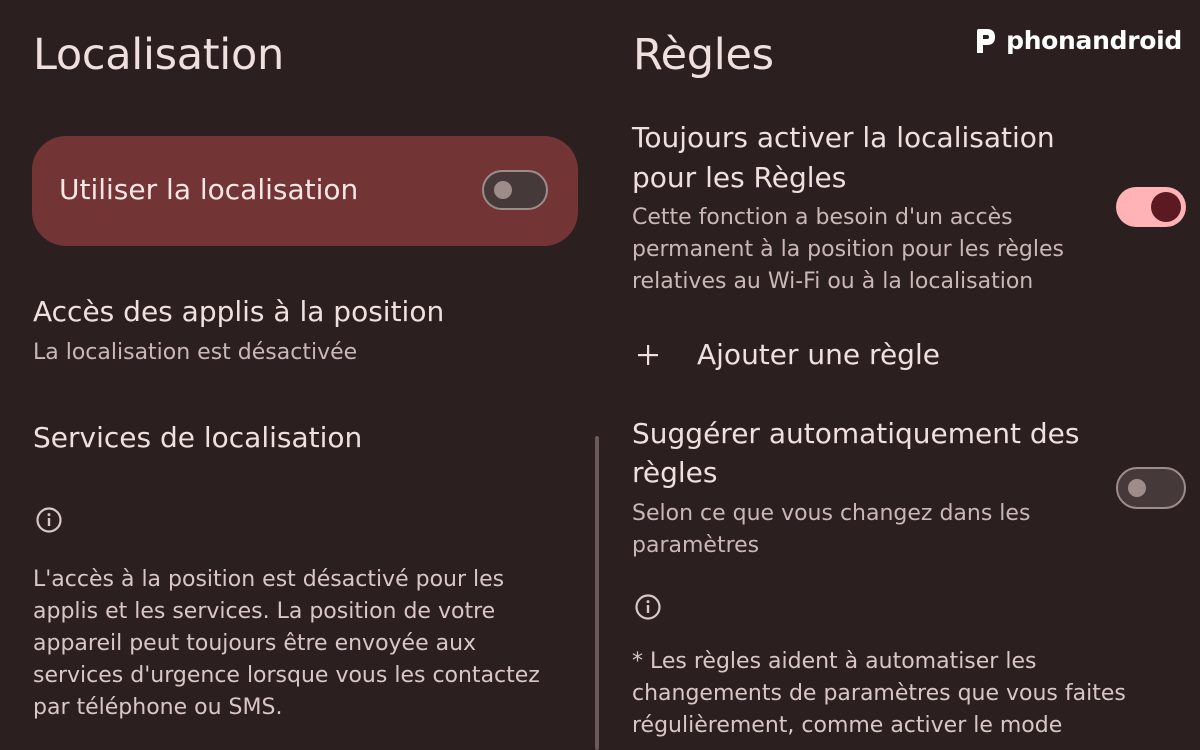  What do you see at coordinates (739, 177) in the screenshot?
I see `always-location-title: pour les Règles` at bounding box center [739, 177].